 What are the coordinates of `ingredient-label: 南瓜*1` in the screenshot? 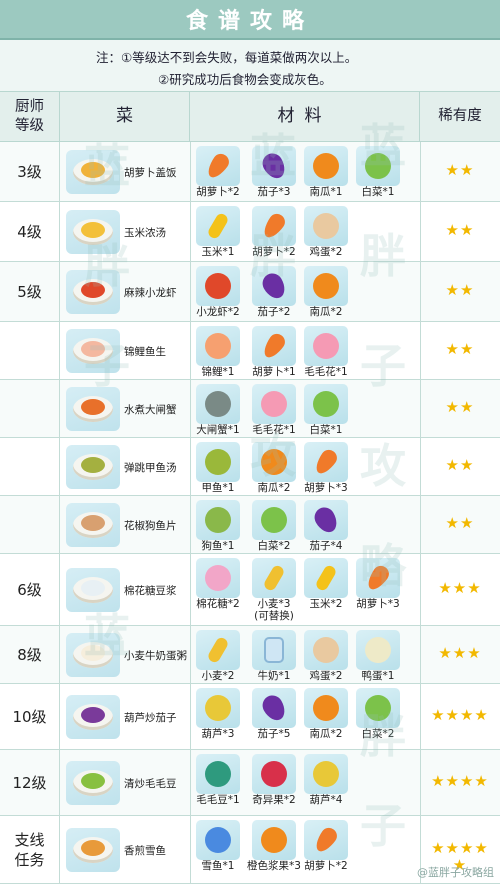 It's located at (326, 192).